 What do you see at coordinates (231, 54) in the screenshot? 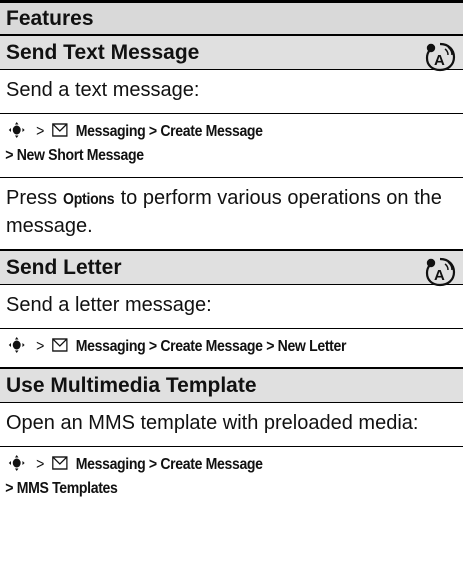
I see `section-title: Send Text Message A` at bounding box center [231, 54].